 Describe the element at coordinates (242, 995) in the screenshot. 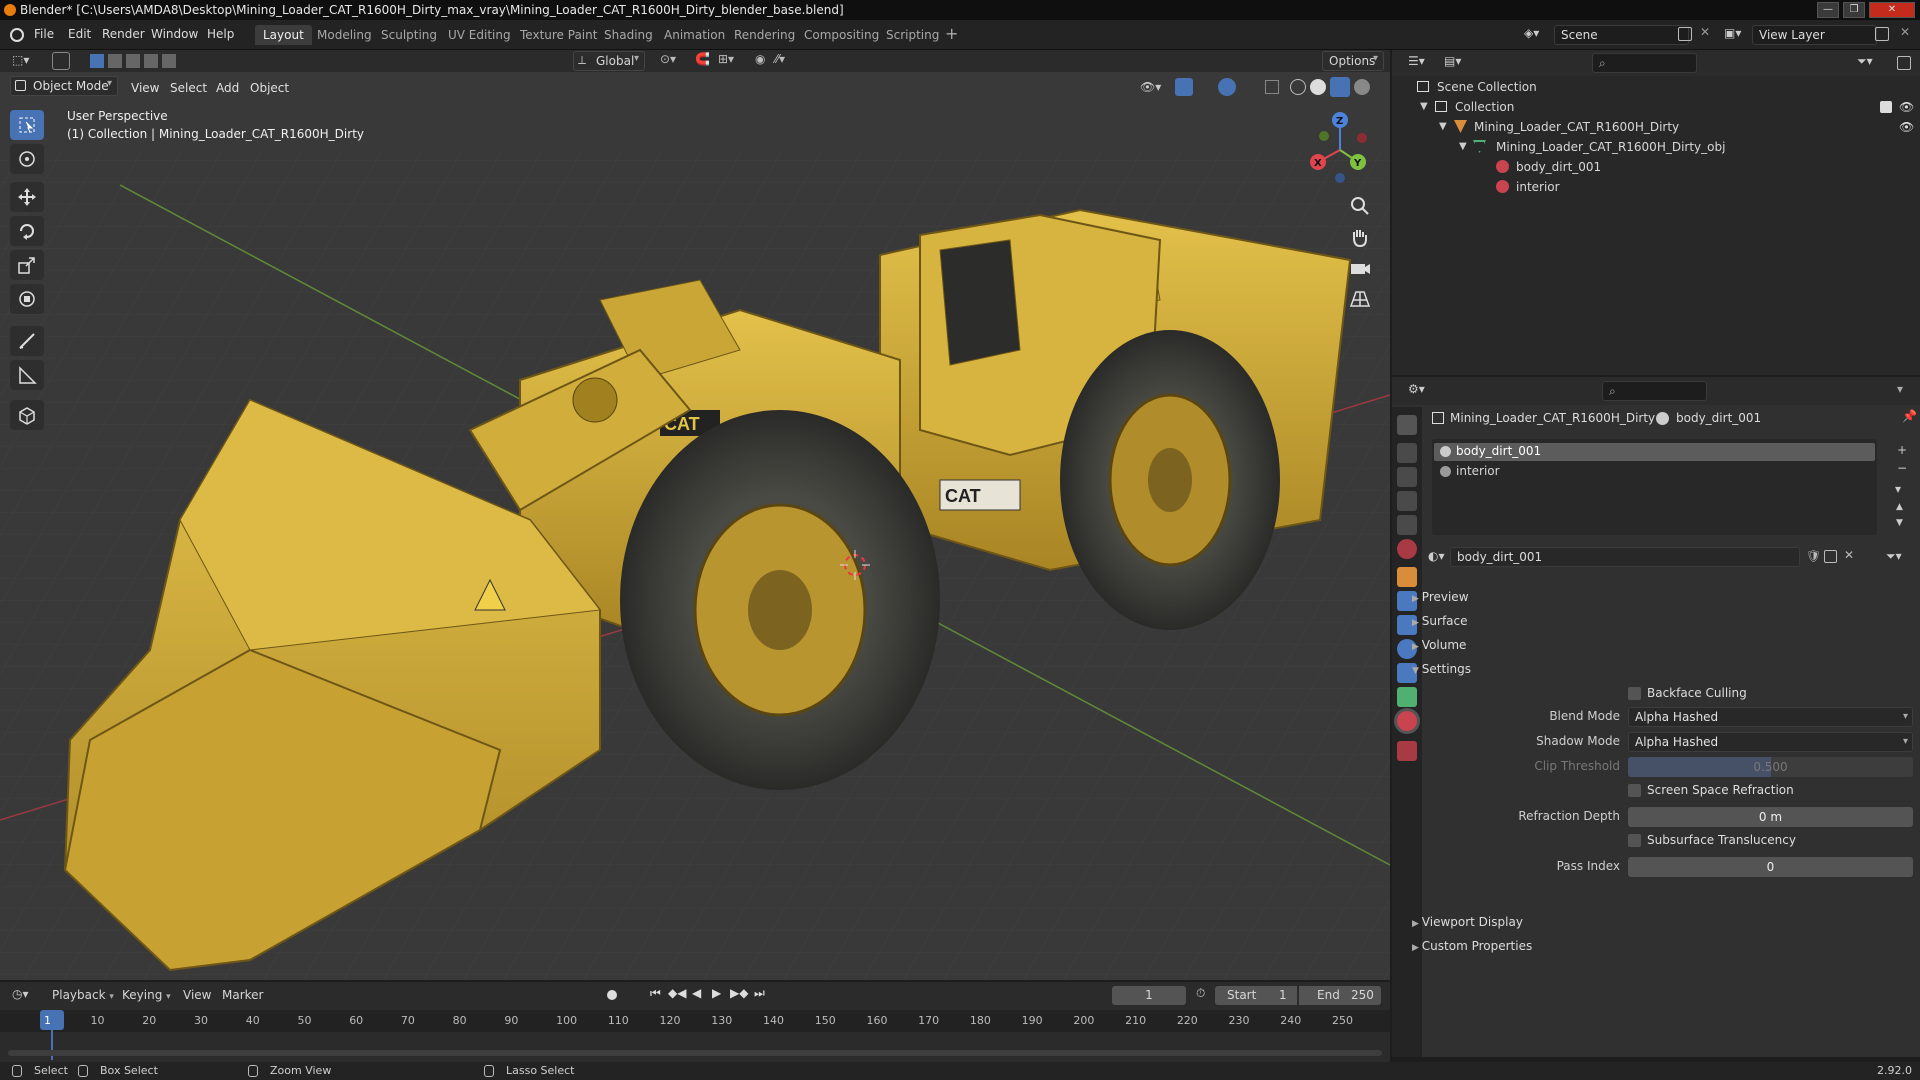

I see `timeline-menu-marker: Marker` at that location.